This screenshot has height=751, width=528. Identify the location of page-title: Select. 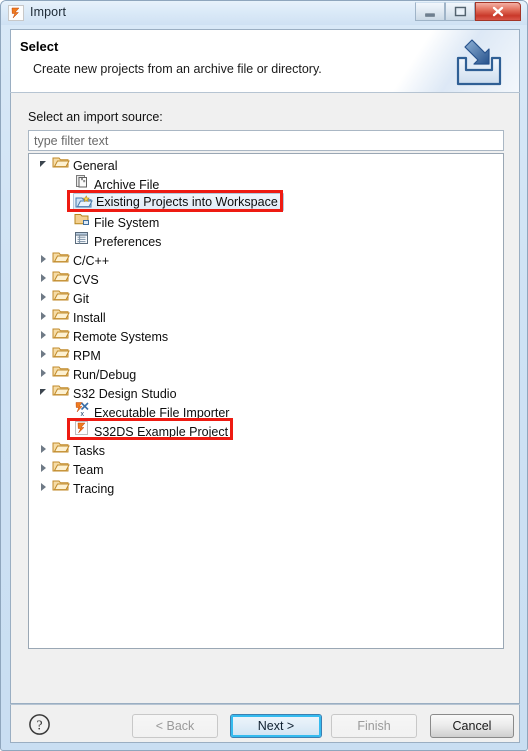
(39, 46).